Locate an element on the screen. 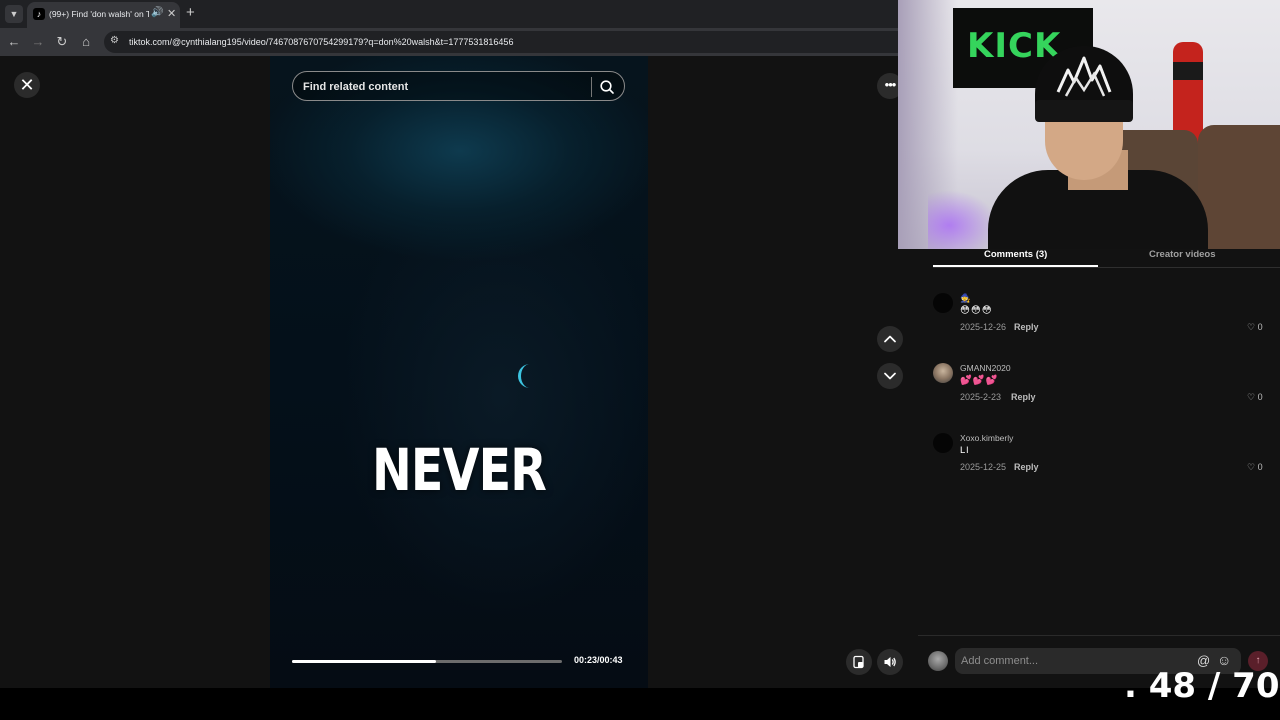 The image size is (1280, 720). volume-icon is located at coordinates (890, 662).